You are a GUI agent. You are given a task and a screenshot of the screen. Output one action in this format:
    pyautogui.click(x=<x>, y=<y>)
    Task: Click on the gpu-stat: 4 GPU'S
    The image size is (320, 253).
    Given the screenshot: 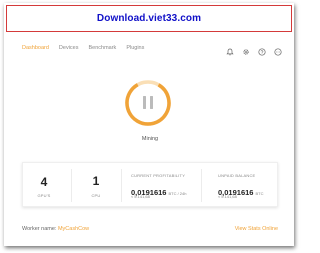 What is the action you would take?
    pyautogui.click(x=44, y=185)
    